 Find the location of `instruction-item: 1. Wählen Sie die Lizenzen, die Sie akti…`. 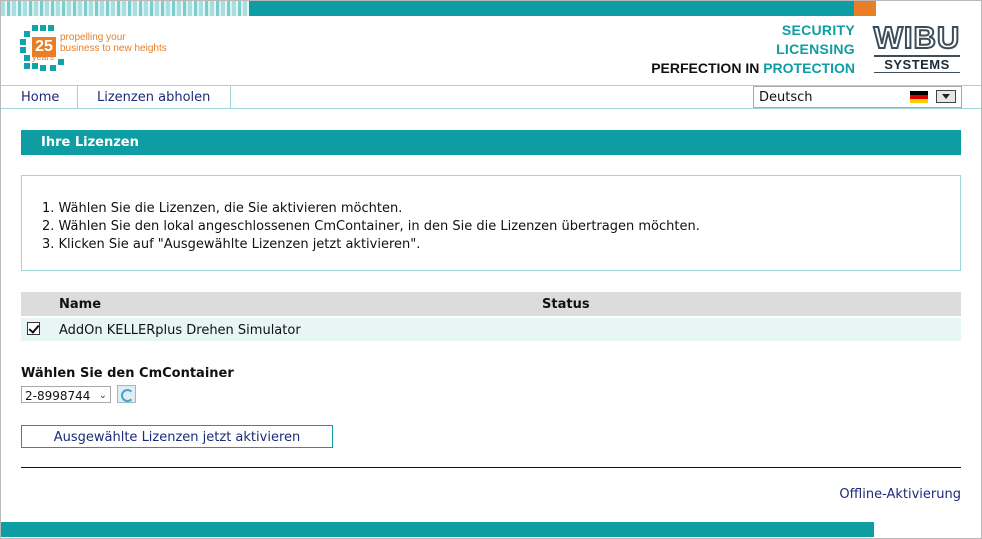

instruction-item: 1. Wählen Sie die Lizenzen, die Sie akti… is located at coordinates (222, 208).